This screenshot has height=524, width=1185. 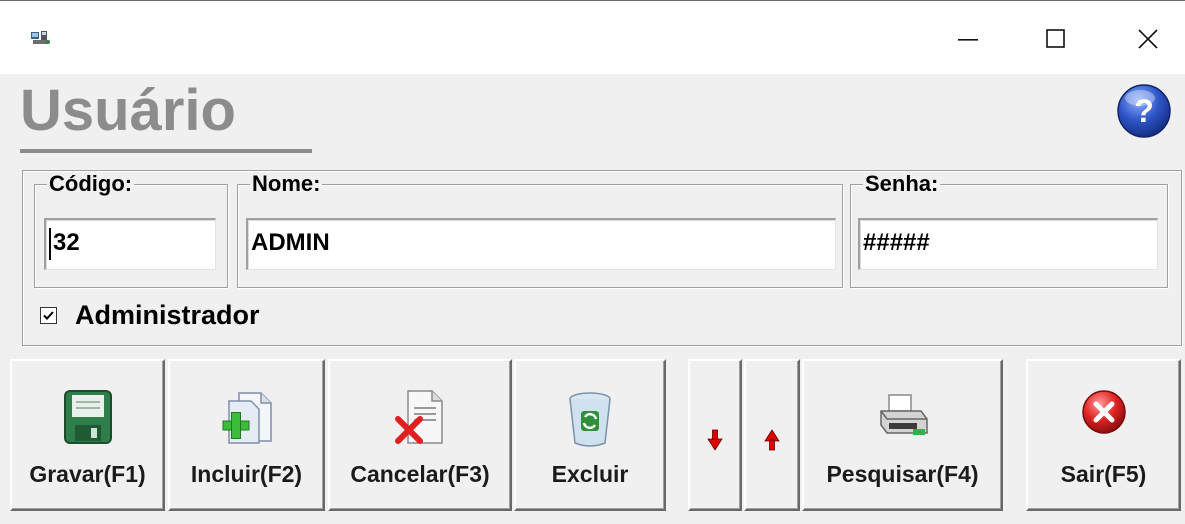 I want to click on nome-field: ADMIN, so click(x=541, y=244).